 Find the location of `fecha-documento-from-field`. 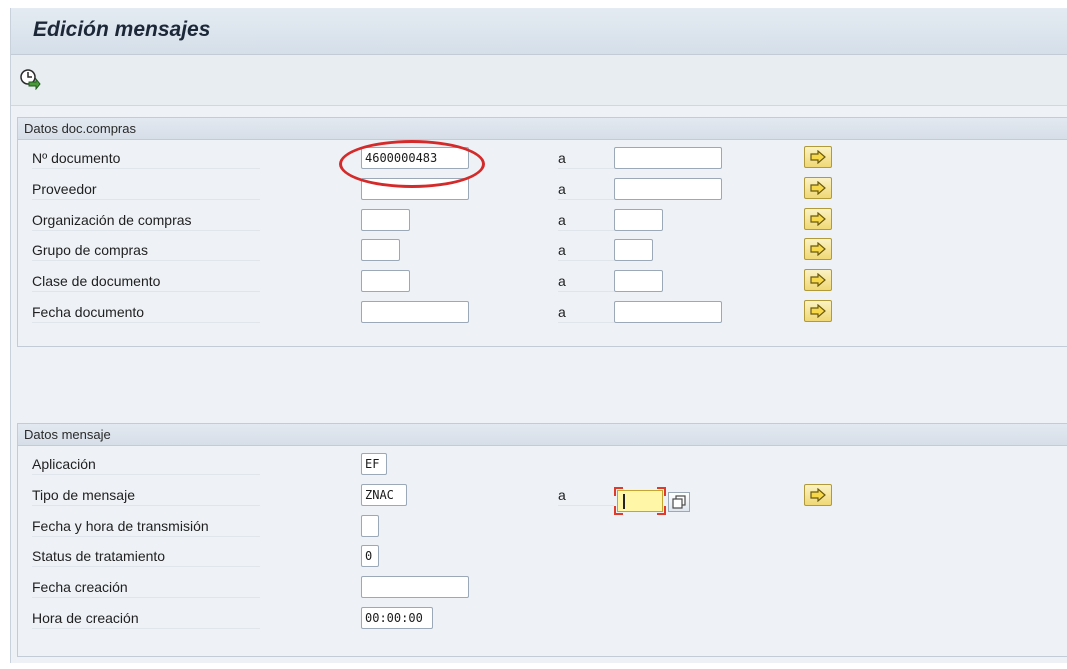

fecha-documento-from-field is located at coordinates (415, 312).